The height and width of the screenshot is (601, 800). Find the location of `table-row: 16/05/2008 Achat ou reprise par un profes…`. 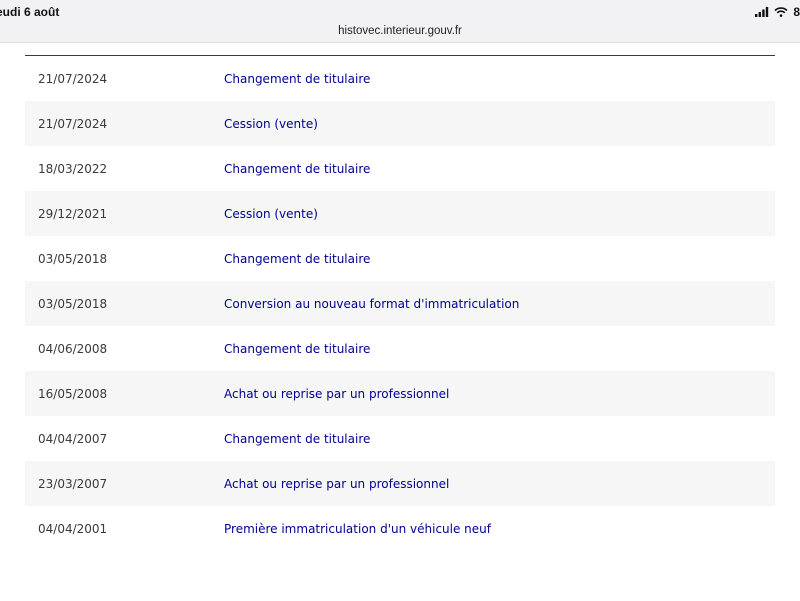

table-row: 16/05/2008 Achat ou reprise par un profes… is located at coordinates (400, 393).